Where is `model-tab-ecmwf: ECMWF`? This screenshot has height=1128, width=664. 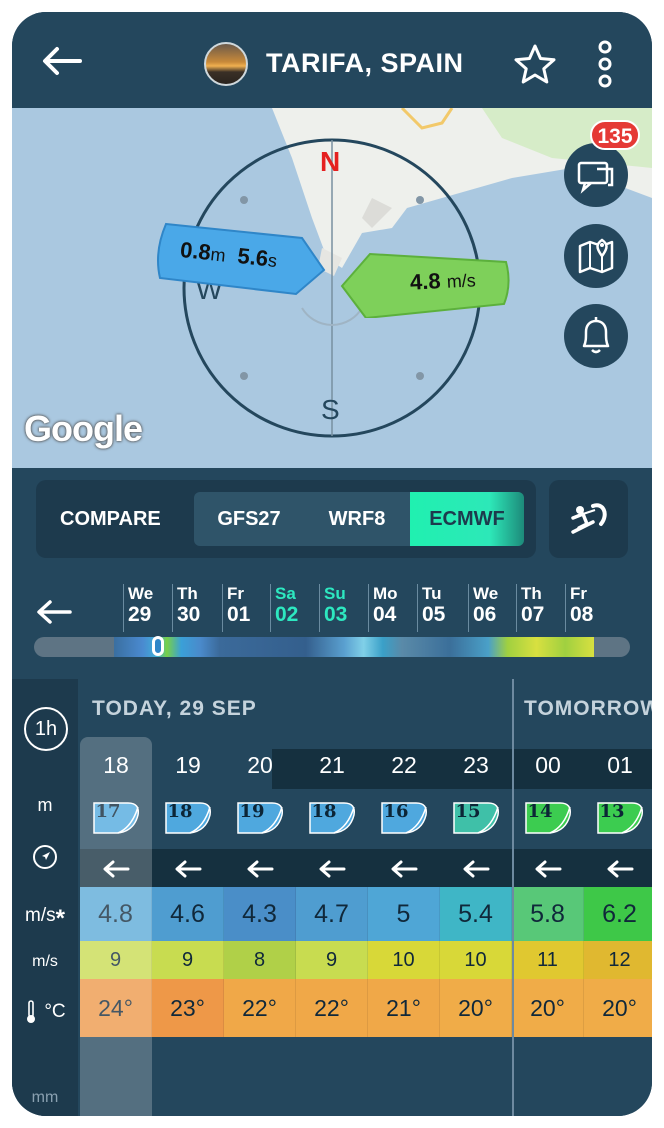
model-tab-ecmwf: ECMWF is located at coordinates (467, 519).